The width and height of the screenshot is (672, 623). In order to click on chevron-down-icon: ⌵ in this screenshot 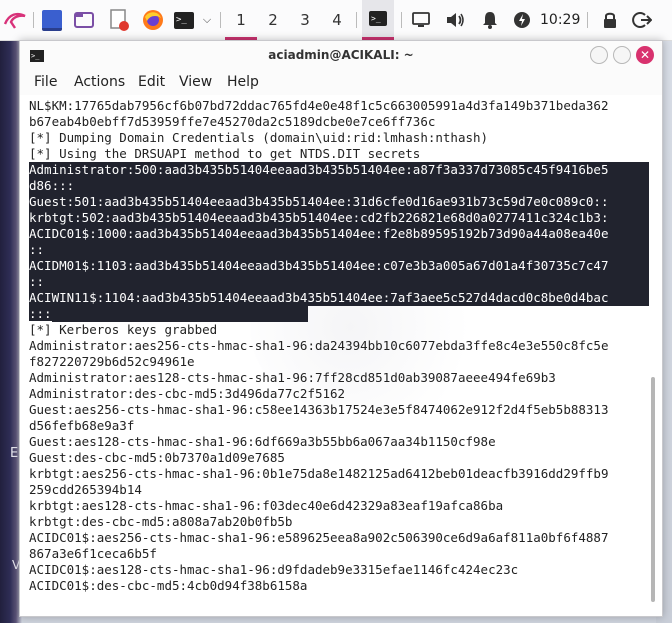, I will do `click(207, 20)`.